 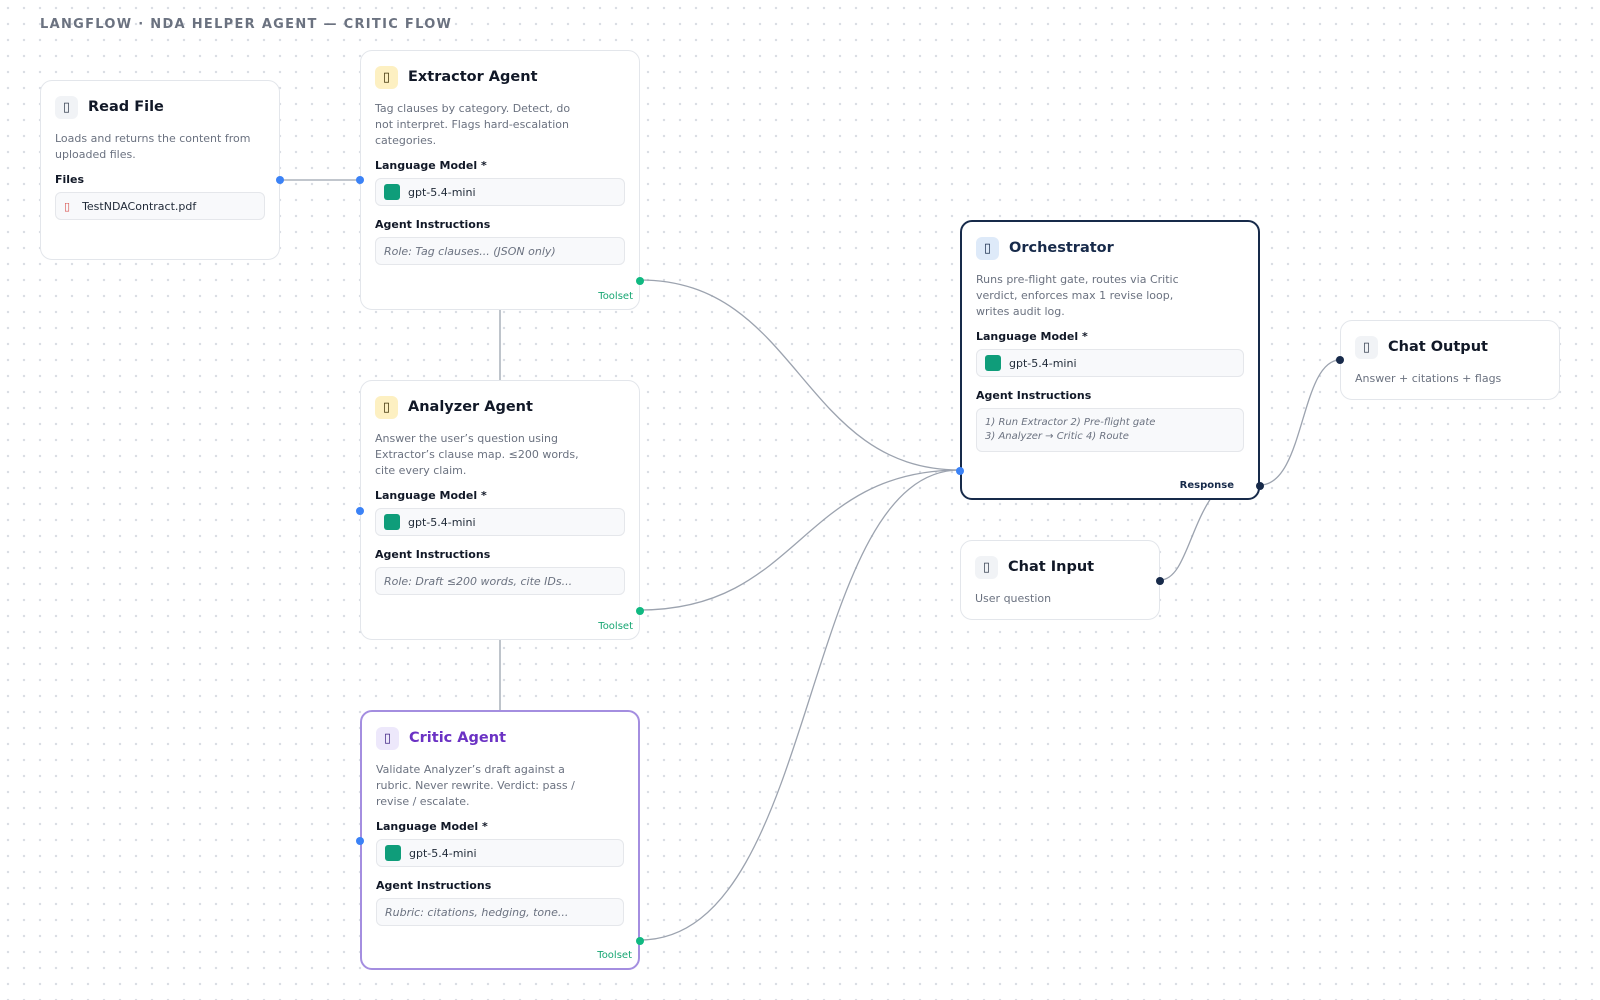 I want to click on node-title: Chat Output, so click(x=1438, y=347).